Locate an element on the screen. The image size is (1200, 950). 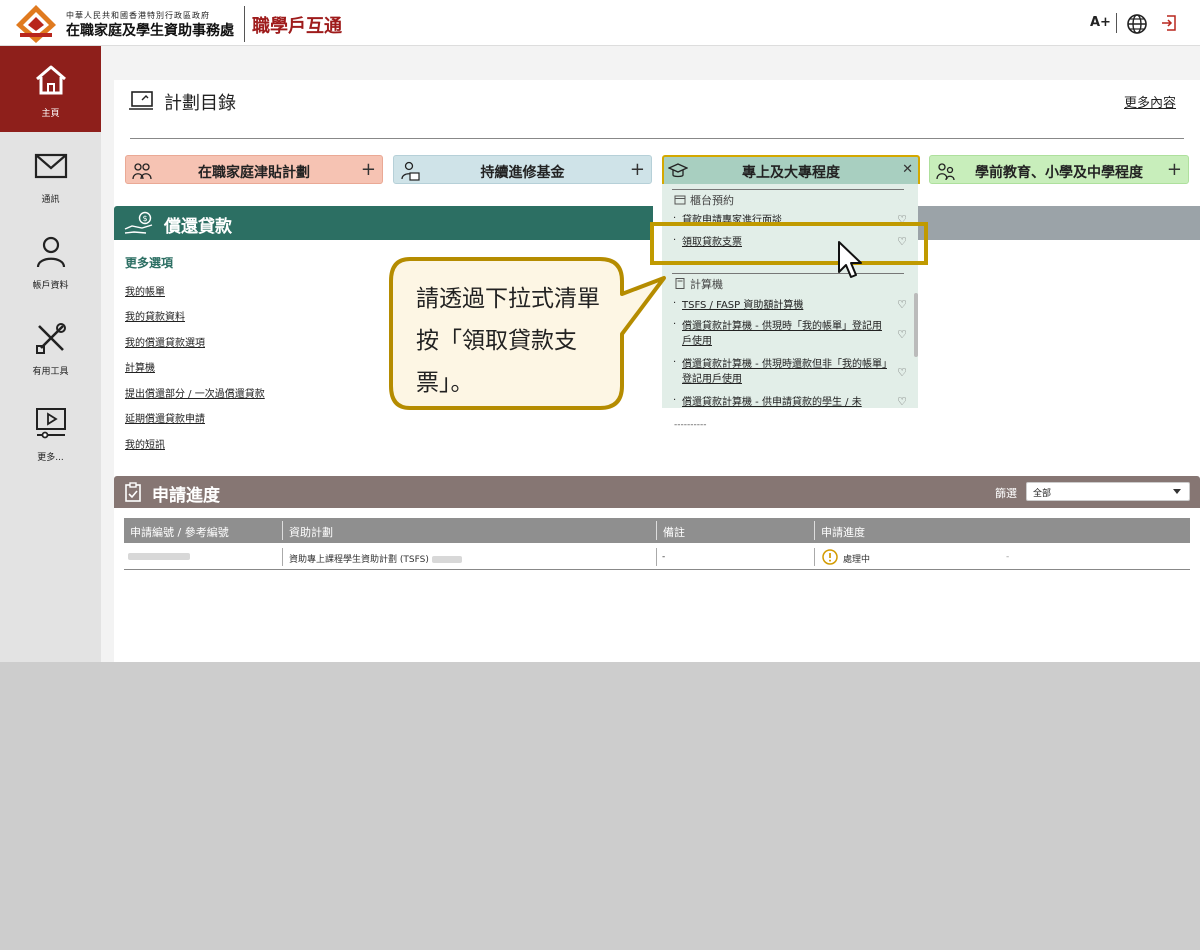
mail-icon is located at coordinates (51, 166).